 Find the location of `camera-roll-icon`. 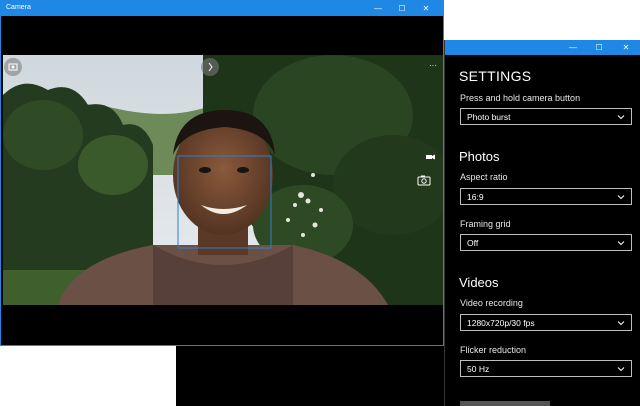

camera-roll-icon is located at coordinates (13, 67).